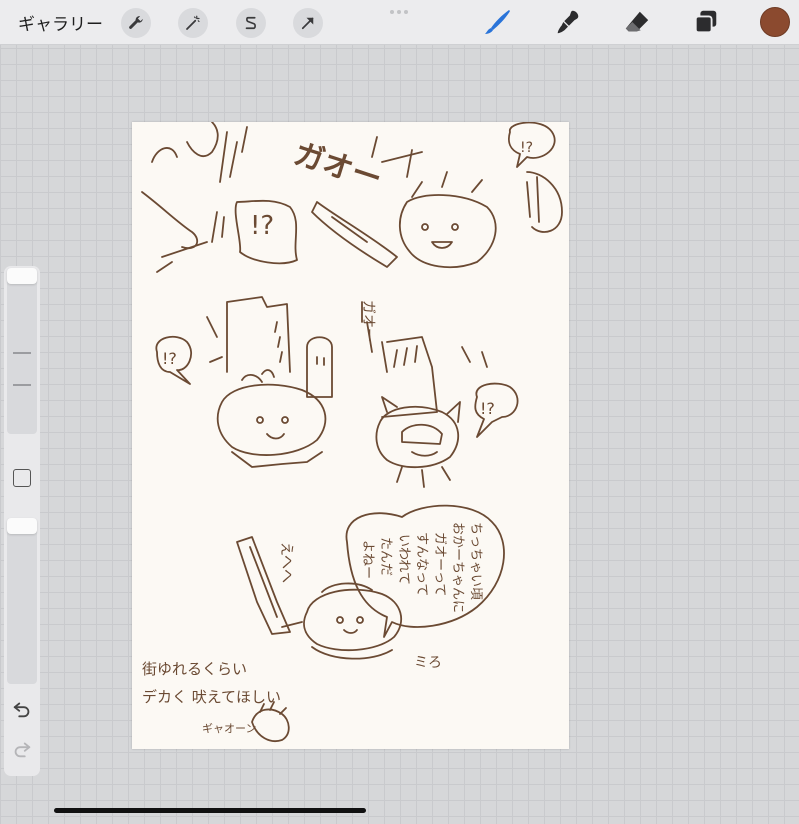  Describe the element at coordinates (475, 561) in the screenshot. I see `bubble-line-1: ちっちゃい頃` at that location.